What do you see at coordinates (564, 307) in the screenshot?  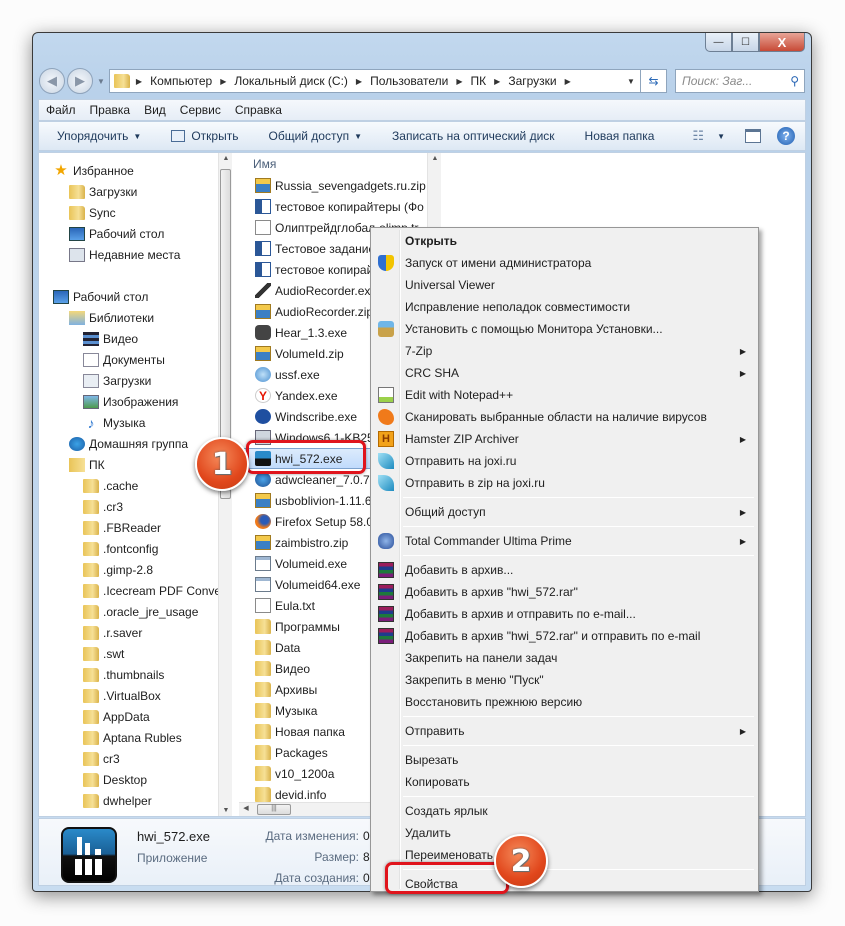 I see `context-menu-item: Исправление неполадок совместимости` at bounding box center [564, 307].